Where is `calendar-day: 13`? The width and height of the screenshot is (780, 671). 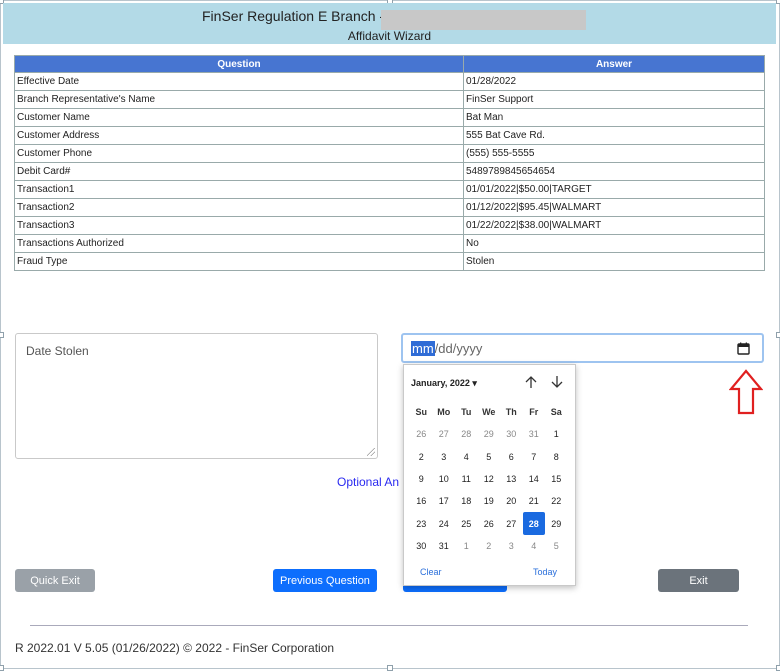
calendar-day: 13 is located at coordinates (511, 479).